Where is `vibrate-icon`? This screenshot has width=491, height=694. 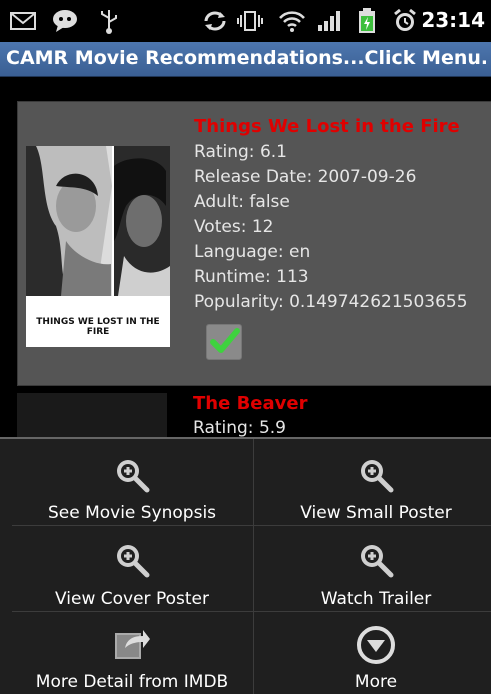 vibrate-icon is located at coordinates (250, 21).